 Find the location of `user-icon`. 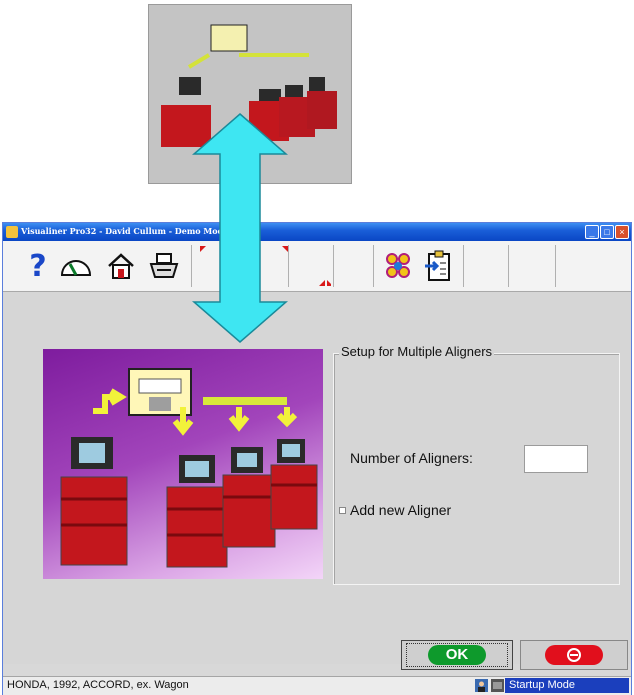

user-icon is located at coordinates (481, 685).